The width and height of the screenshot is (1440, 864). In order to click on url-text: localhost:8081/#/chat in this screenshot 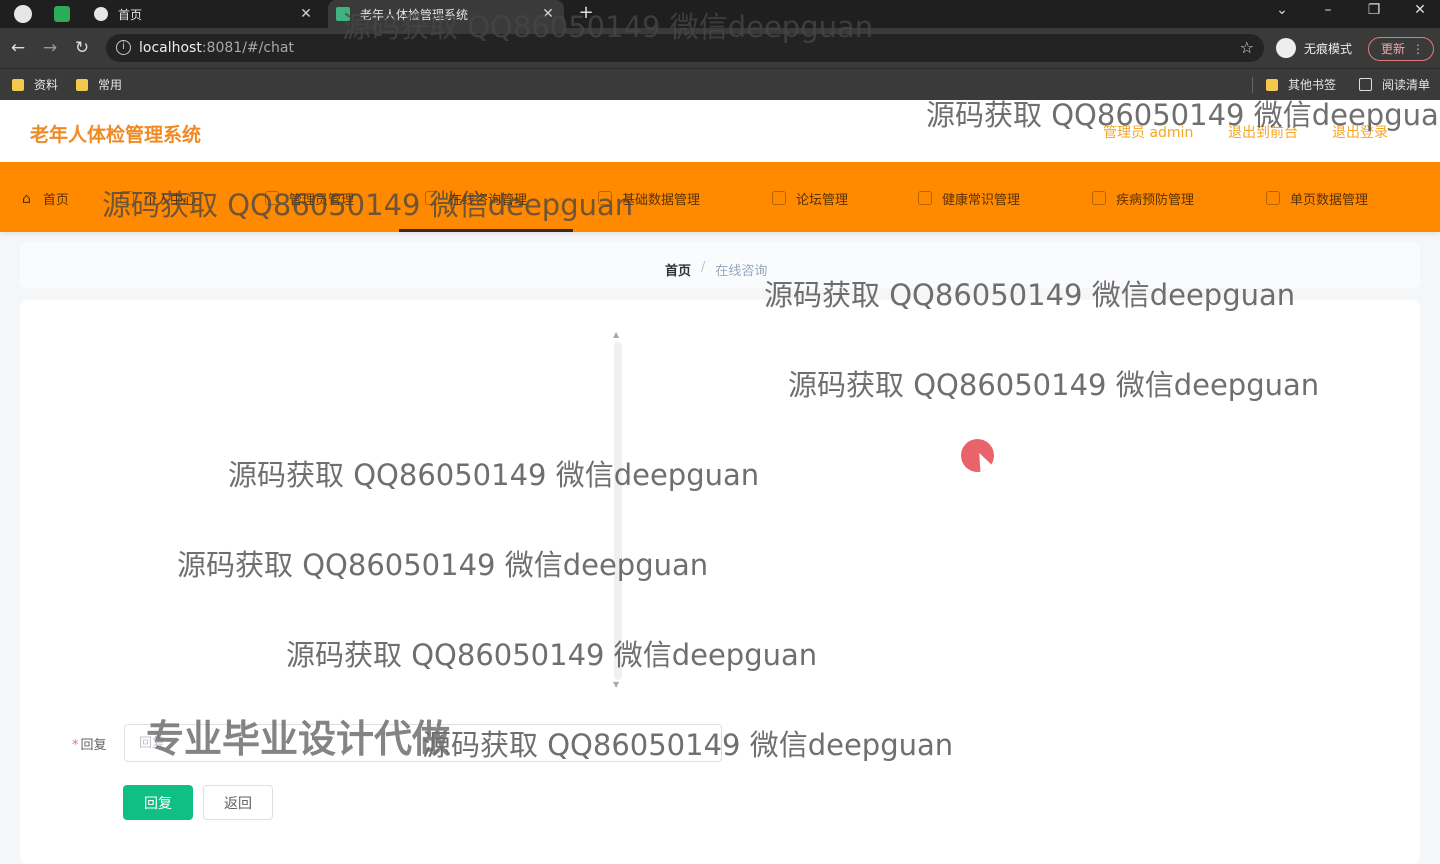, I will do `click(216, 48)`.